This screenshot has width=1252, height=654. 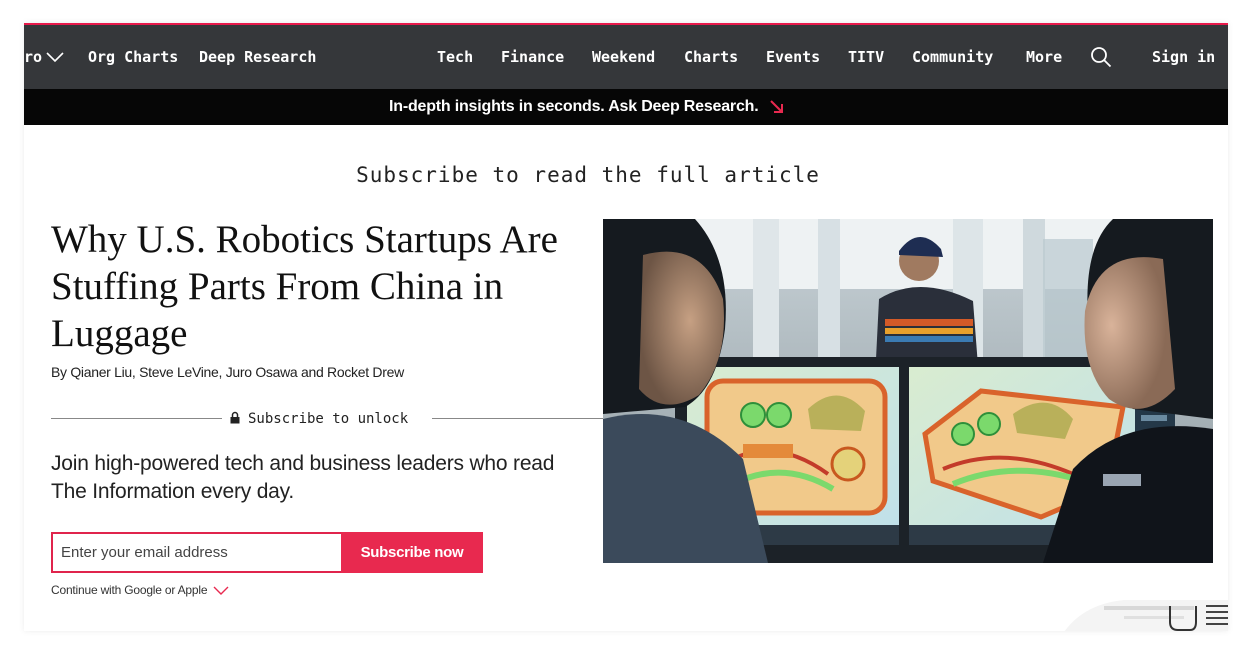 I want to click on nav-item-charts: Charts, so click(x=711, y=57).